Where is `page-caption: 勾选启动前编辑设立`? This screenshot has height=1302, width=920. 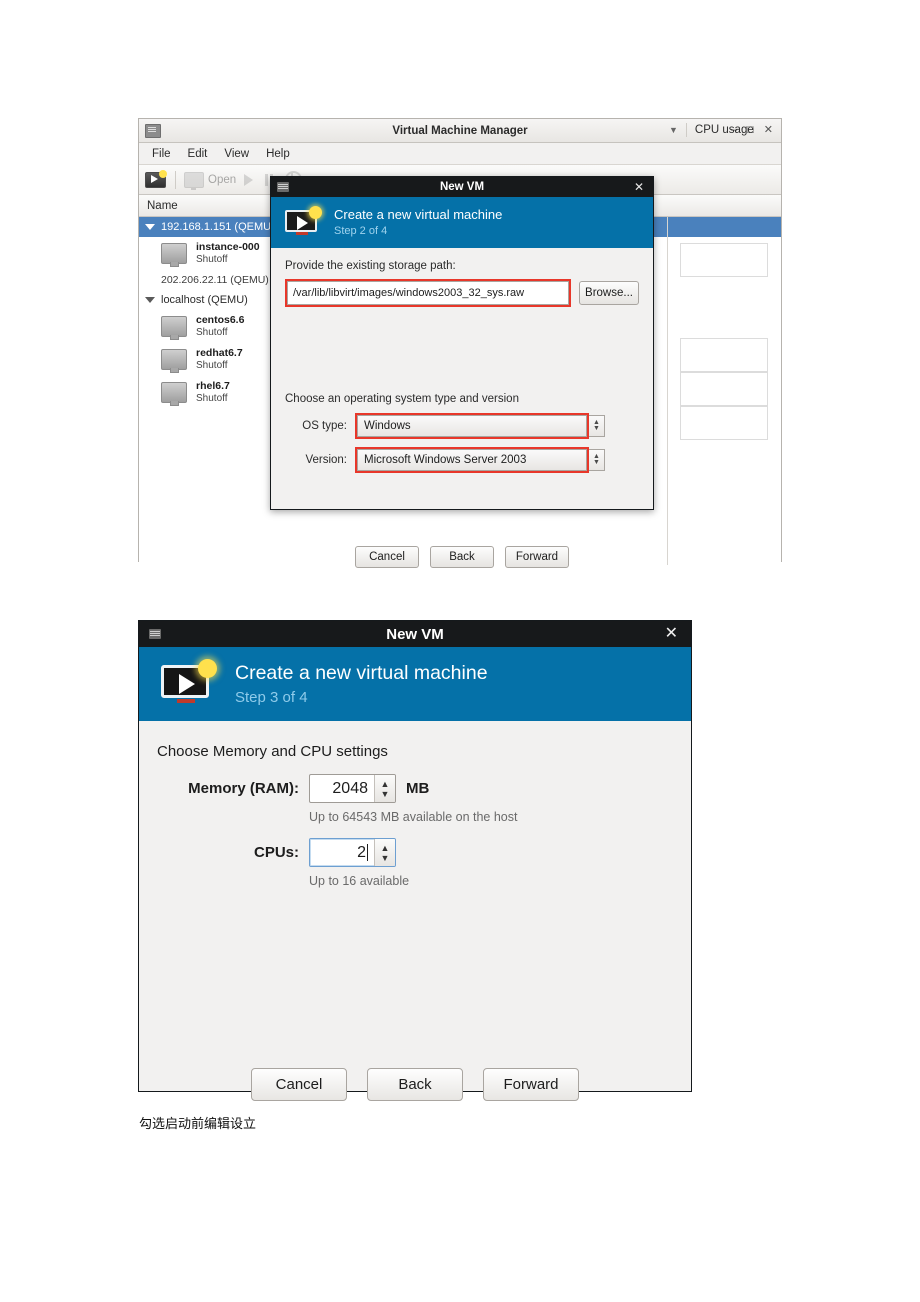 page-caption: 勾选启动前编辑设立 is located at coordinates (198, 1124).